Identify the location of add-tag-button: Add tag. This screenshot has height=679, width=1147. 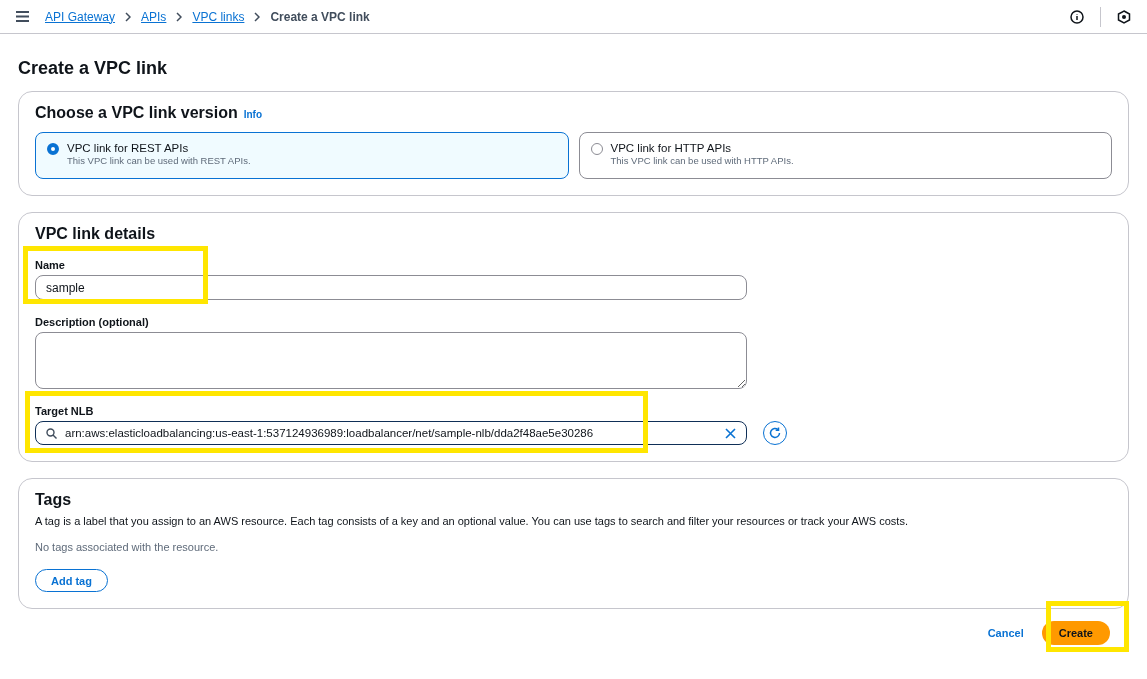
(71, 580).